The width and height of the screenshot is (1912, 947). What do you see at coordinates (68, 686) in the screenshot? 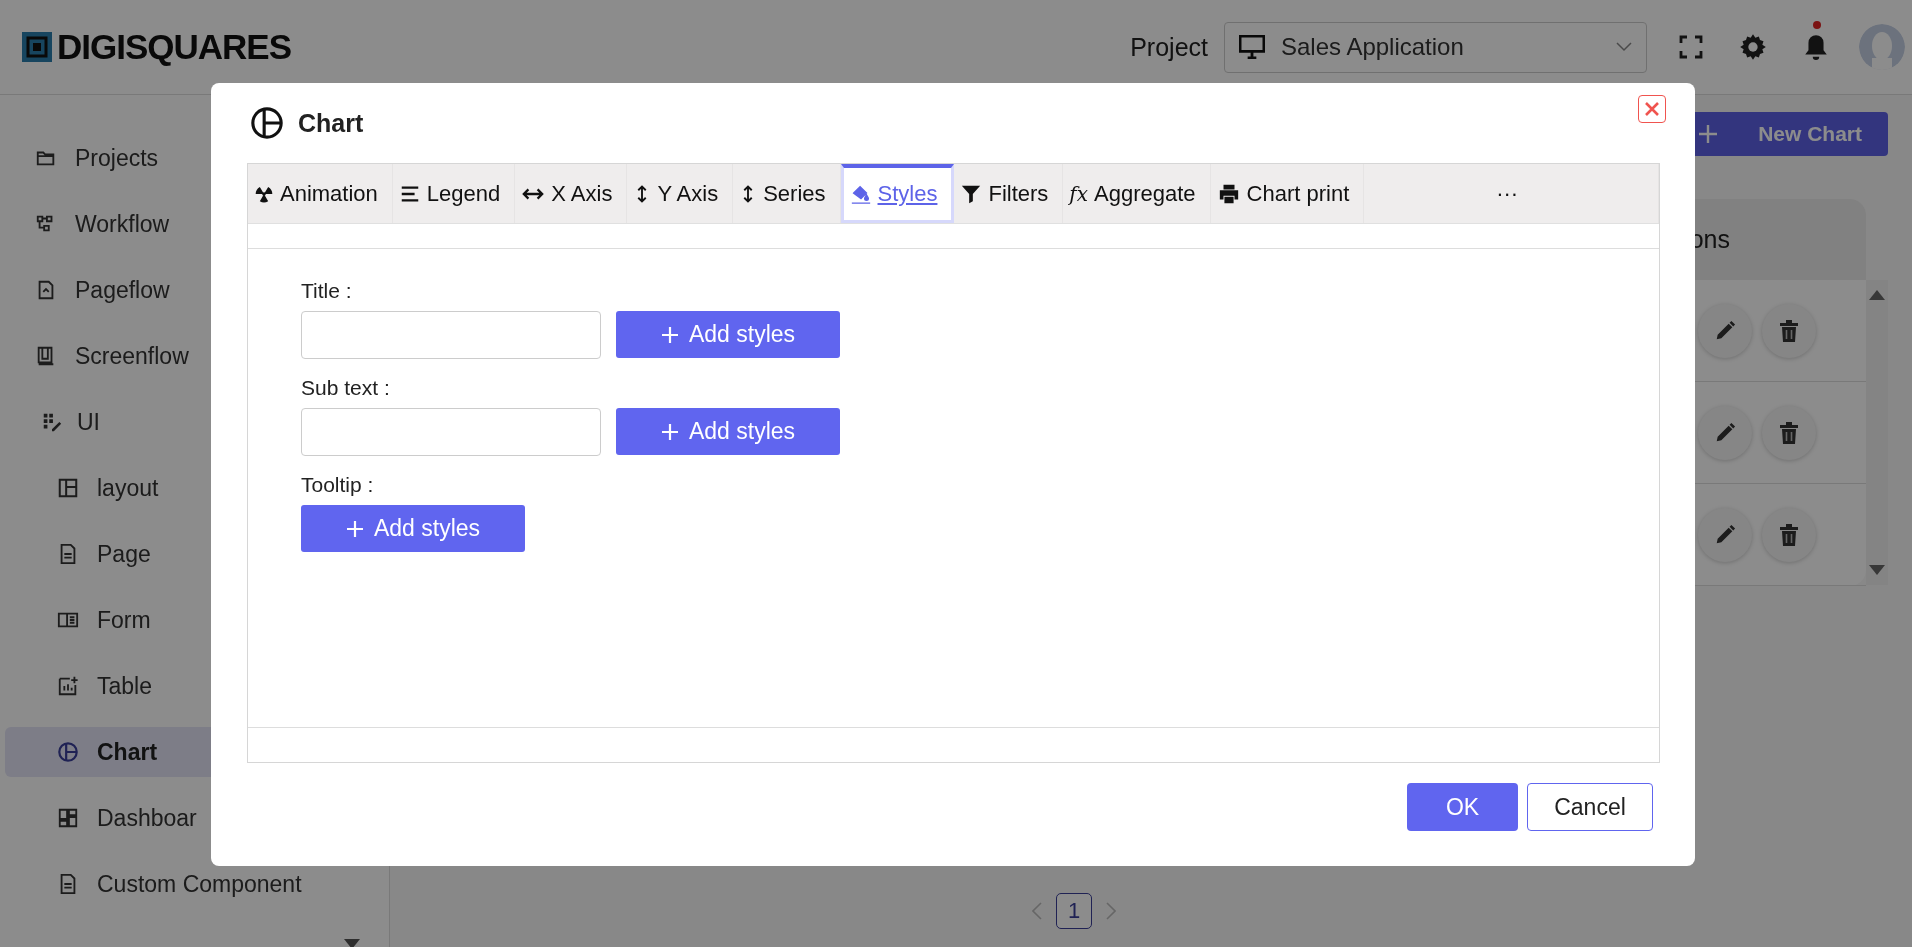
I see `chart-add-icon` at bounding box center [68, 686].